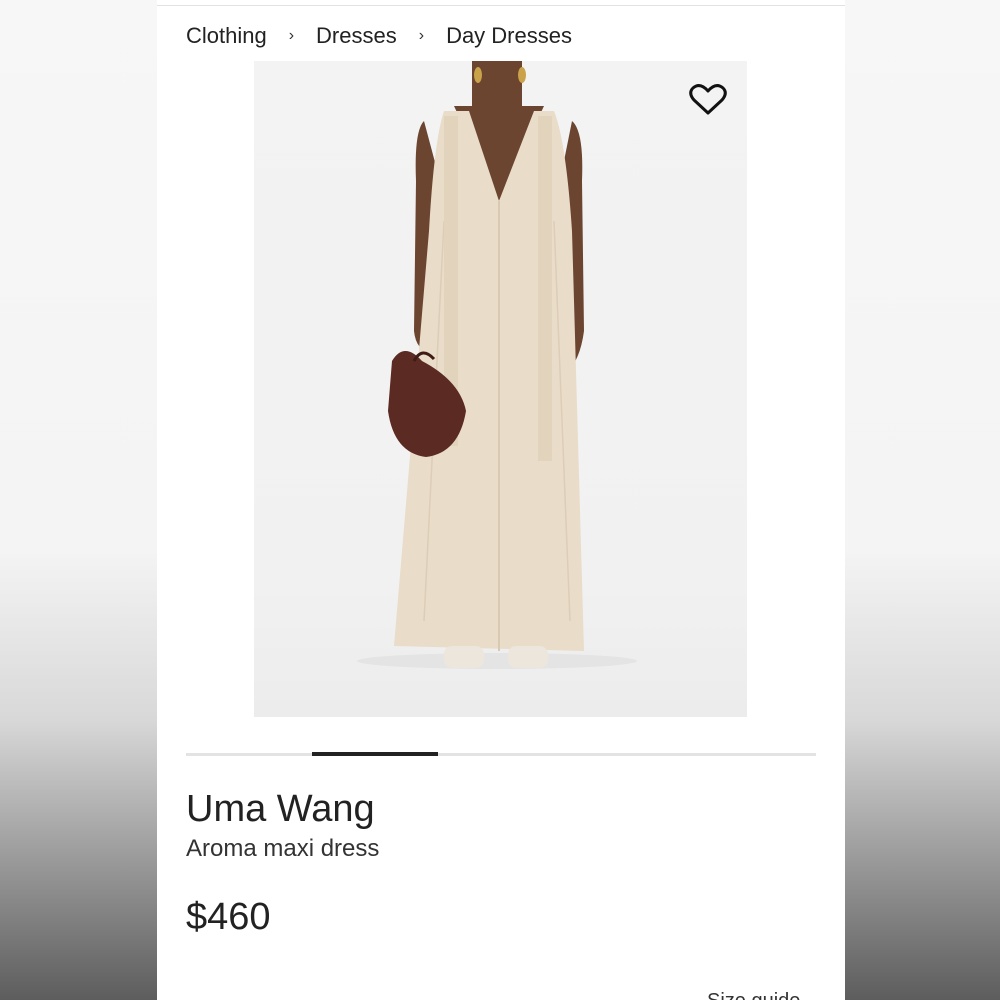 The image size is (1000, 1000). I want to click on breadcrumb: Clothing › Dresses › Day Dresses, so click(379, 36).